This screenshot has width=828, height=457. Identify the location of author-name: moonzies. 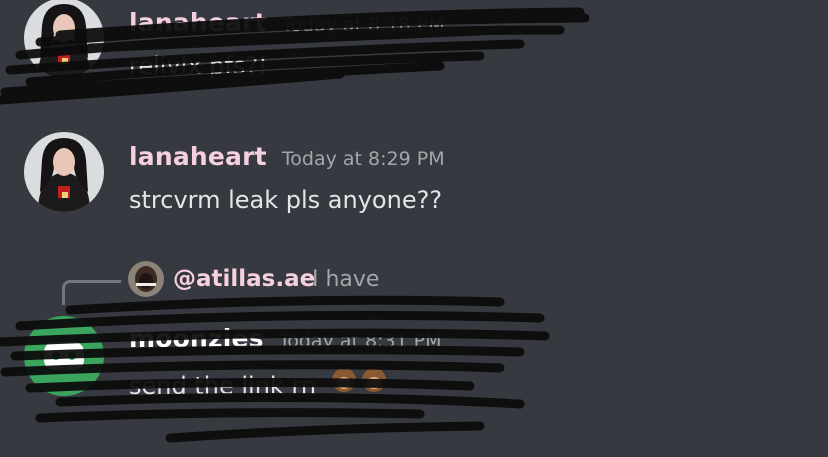
(196, 338).